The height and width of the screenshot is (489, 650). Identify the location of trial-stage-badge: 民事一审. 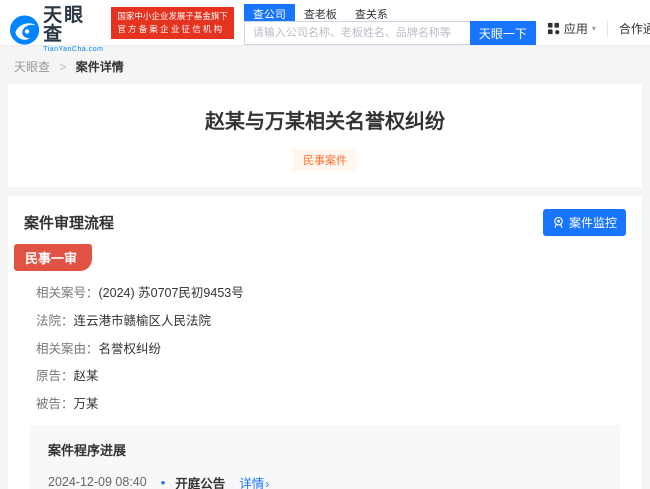
(53, 257).